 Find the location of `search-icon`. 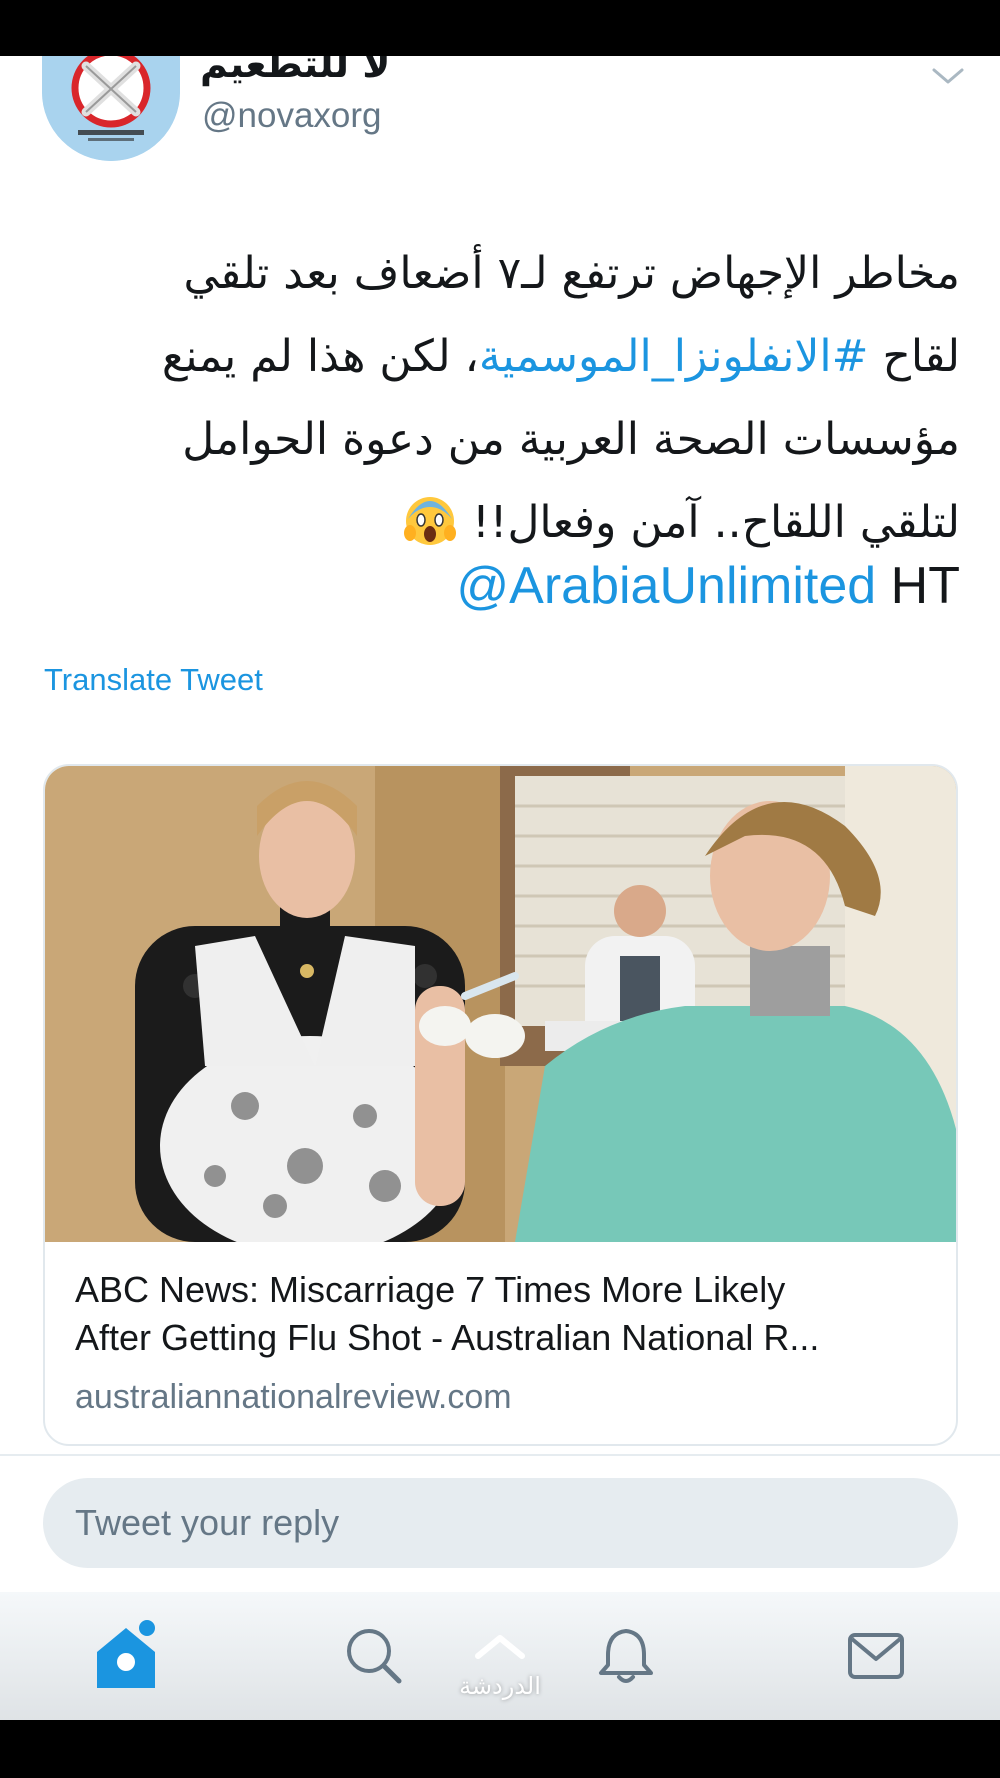

search-icon is located at coordinates (374, 1656).